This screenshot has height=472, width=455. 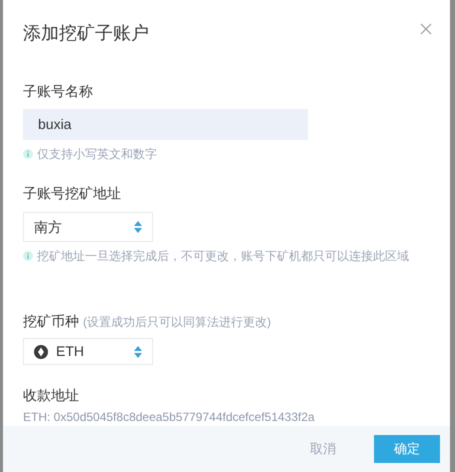 I want to click on close-icon, so click(x=426, y=29).